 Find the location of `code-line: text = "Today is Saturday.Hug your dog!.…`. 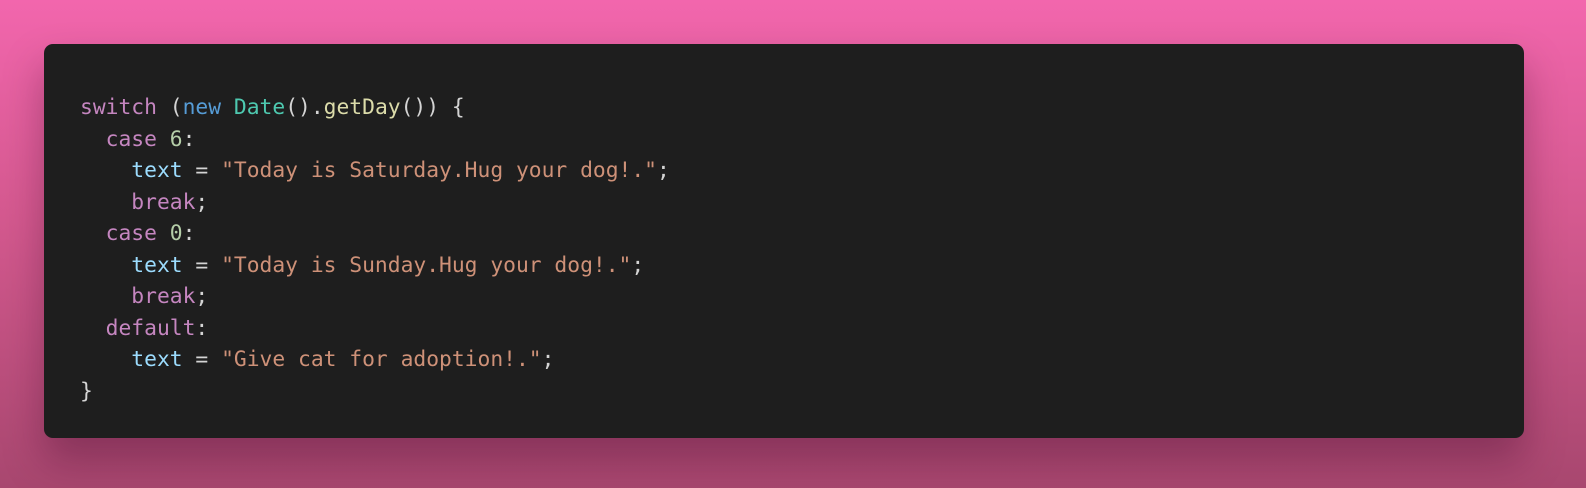

code-line: text = "Today is Saturday.Hug your dog!.… is located at coordinates (802, 171).